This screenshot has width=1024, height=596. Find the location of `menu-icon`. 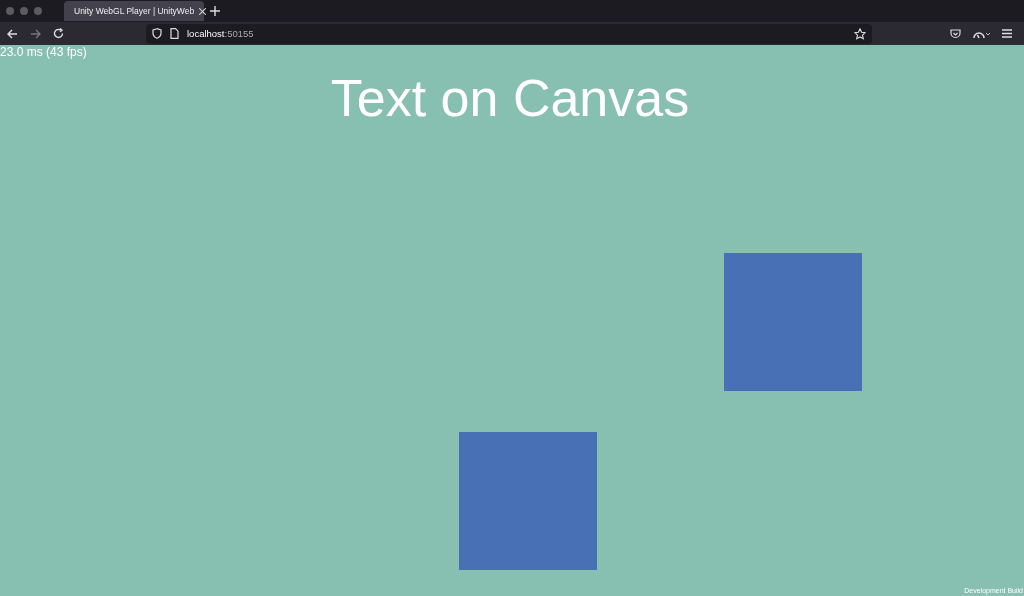

menu-icon is located at coordinates (1007, 33).